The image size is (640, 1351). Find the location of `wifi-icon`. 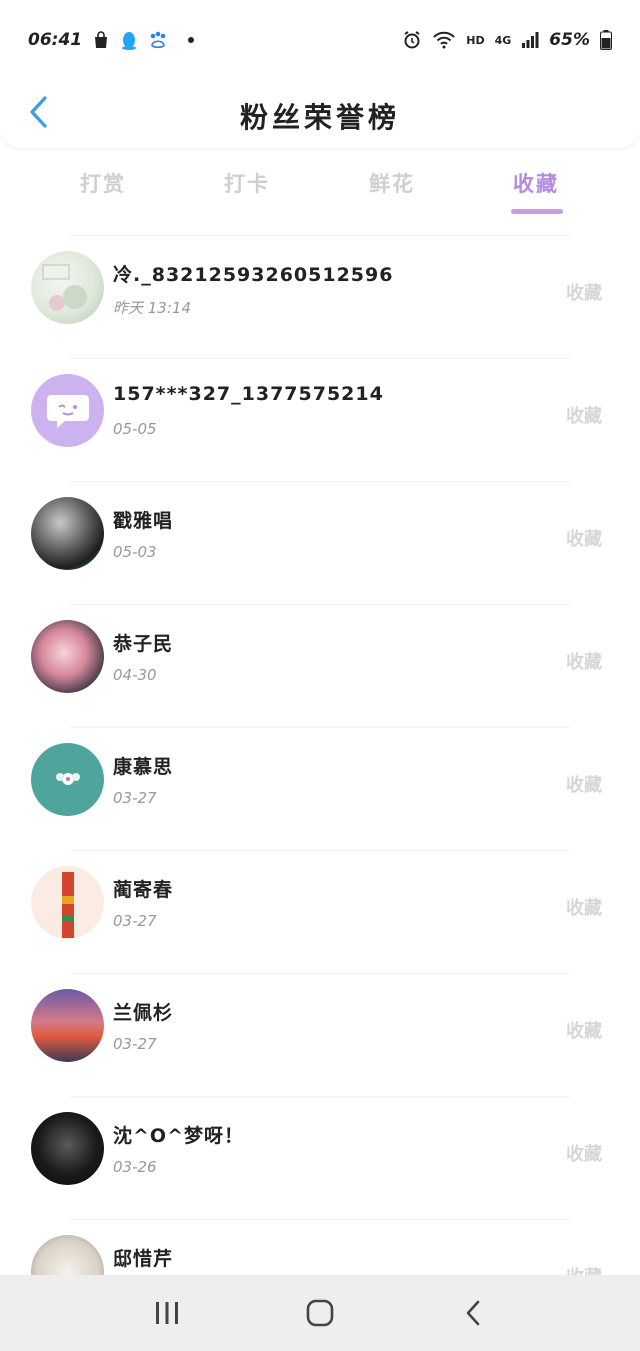

wifi-icon is located at coordinates (444, 40).